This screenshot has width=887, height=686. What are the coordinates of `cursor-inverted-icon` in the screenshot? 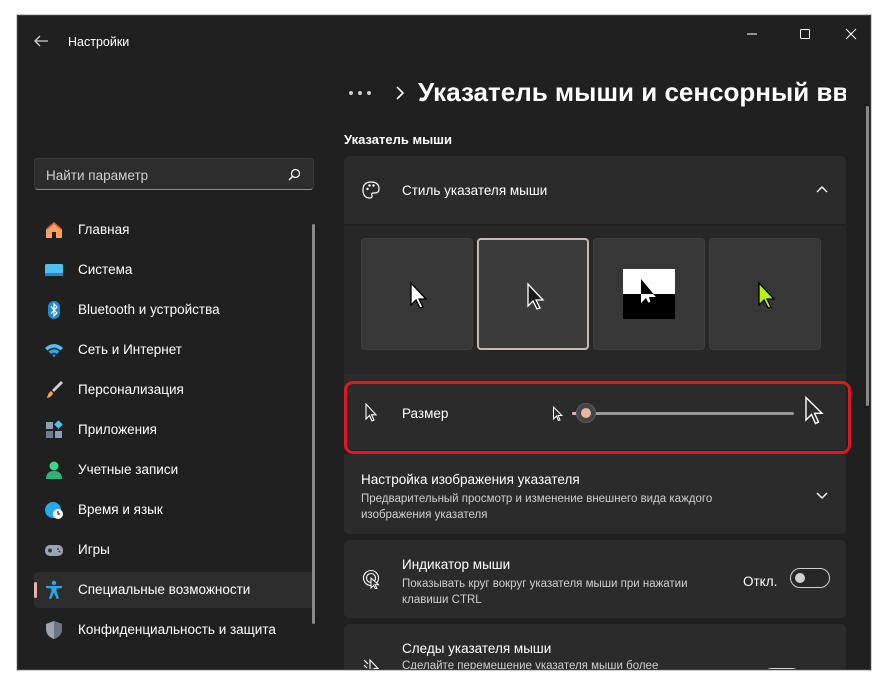 It's located at (649, 294).